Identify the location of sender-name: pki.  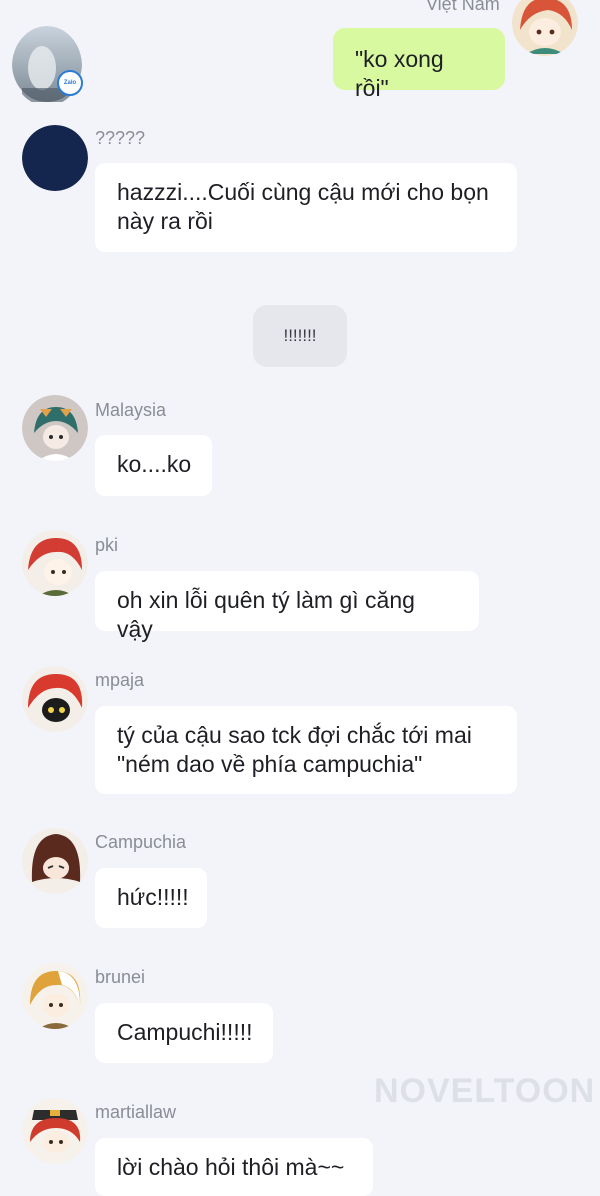
(107, 545).